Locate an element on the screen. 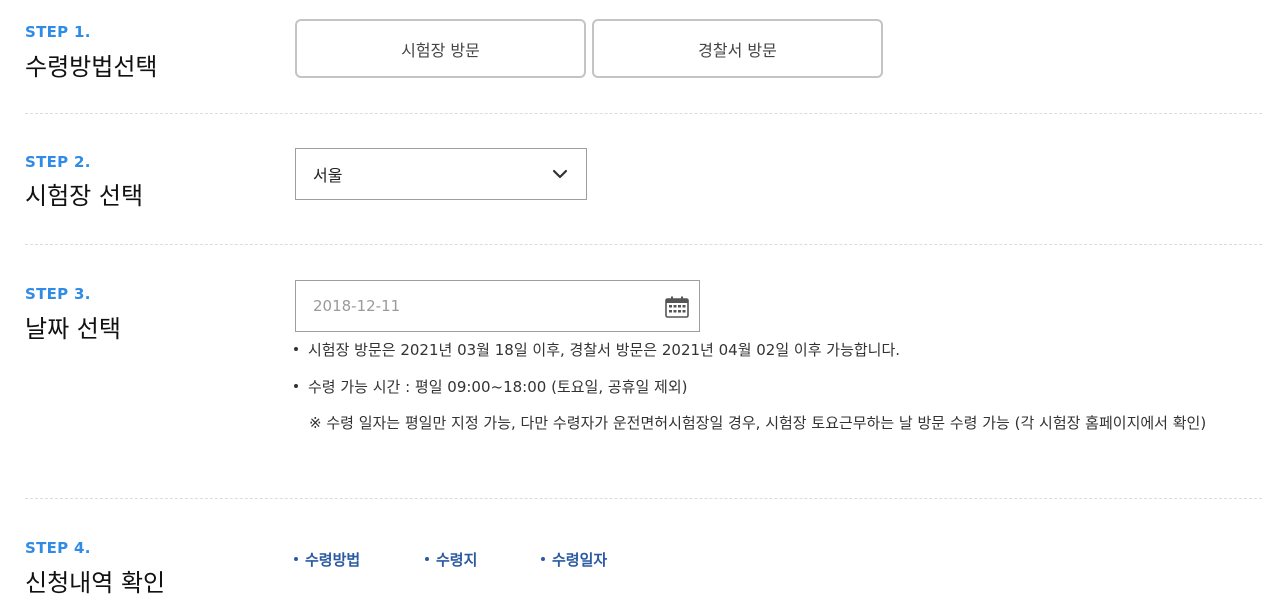 The width and height of the screenshot is (1283, 605). step-3-title: 날짜 선택 is located at coordinates (73, 329).